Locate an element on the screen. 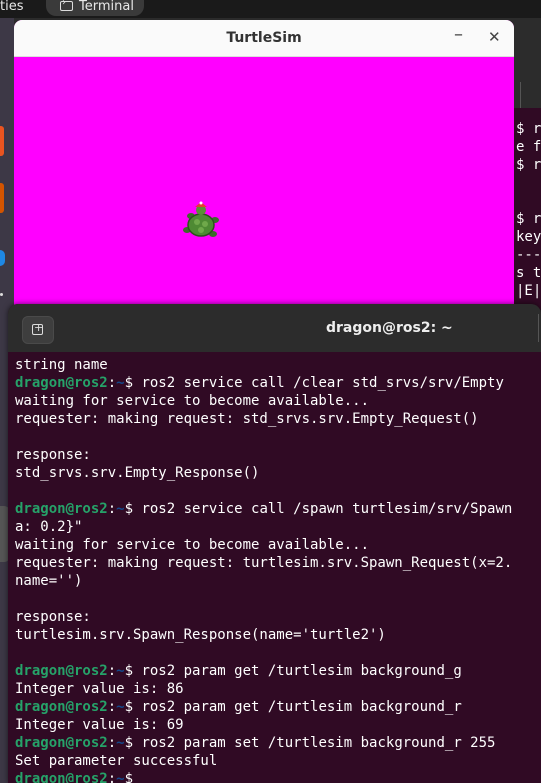  background-terminal-text: $ r e fo $ r $ r key --- s t |E| is located at coordinates (528, 210).